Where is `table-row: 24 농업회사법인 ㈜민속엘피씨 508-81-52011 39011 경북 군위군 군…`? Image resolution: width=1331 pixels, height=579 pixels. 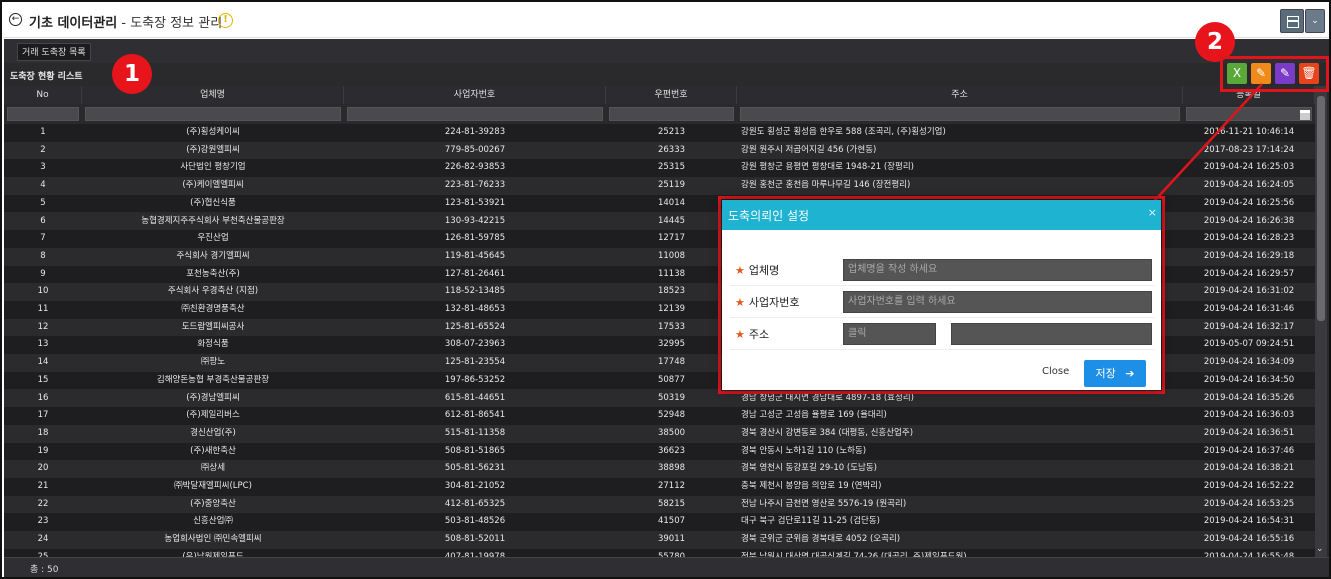
table-row: 24 농업회사법인 ㈜민속엘피씨 508-81-52011 39011 경북 군위군 군… is located at coordinates (659, 540).